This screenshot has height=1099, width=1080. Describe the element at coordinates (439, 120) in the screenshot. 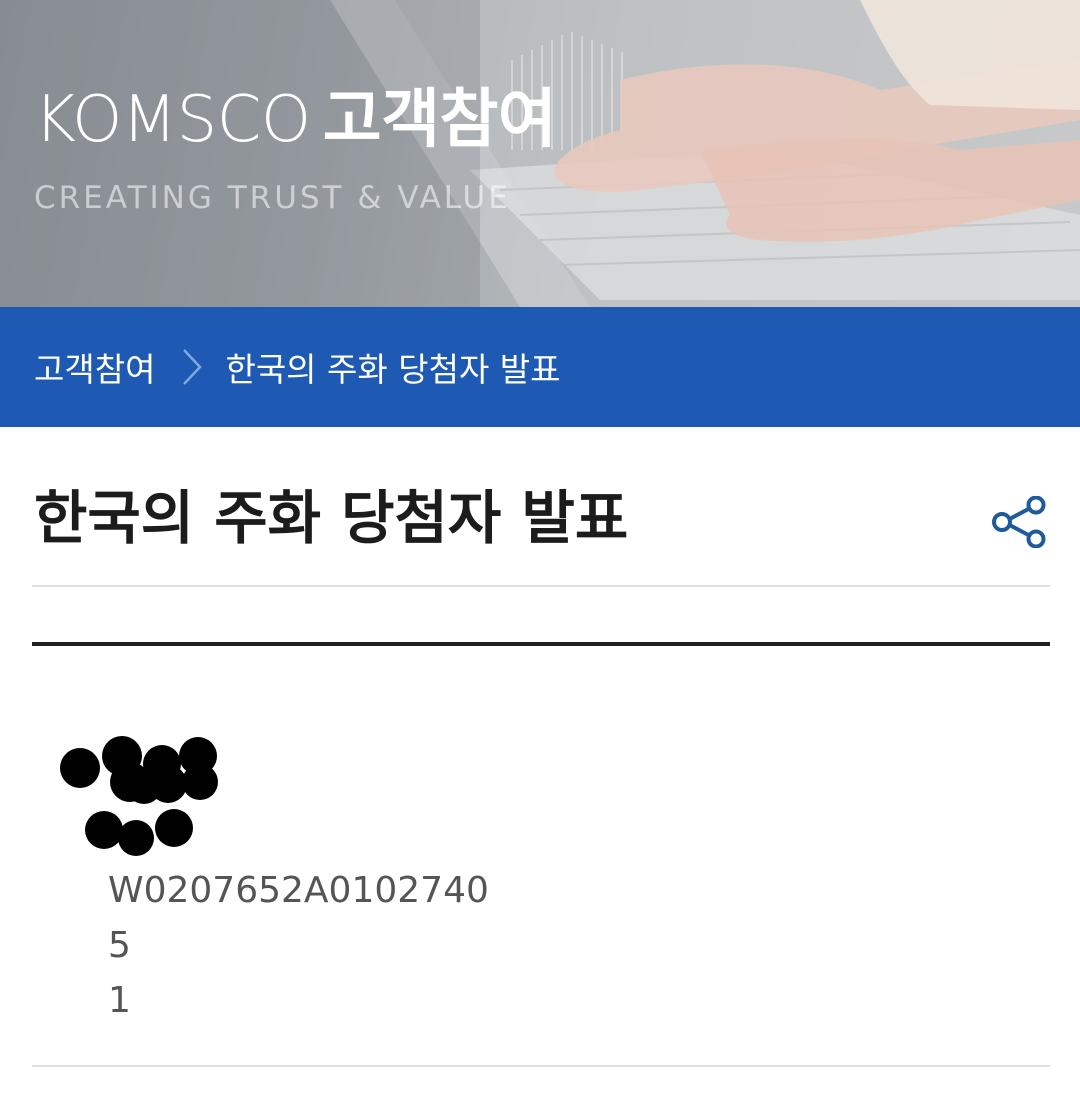

I see `hero-heading: 고객참여` at that location.